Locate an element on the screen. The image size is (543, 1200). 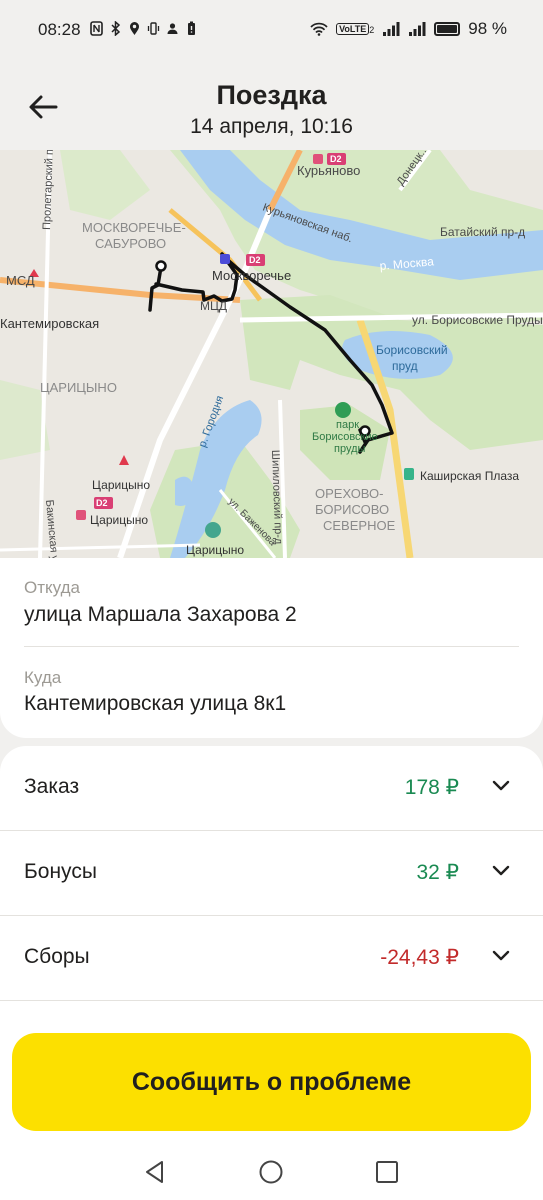
svg-text: БОРИСОВО is located at coordinates (352, 509).